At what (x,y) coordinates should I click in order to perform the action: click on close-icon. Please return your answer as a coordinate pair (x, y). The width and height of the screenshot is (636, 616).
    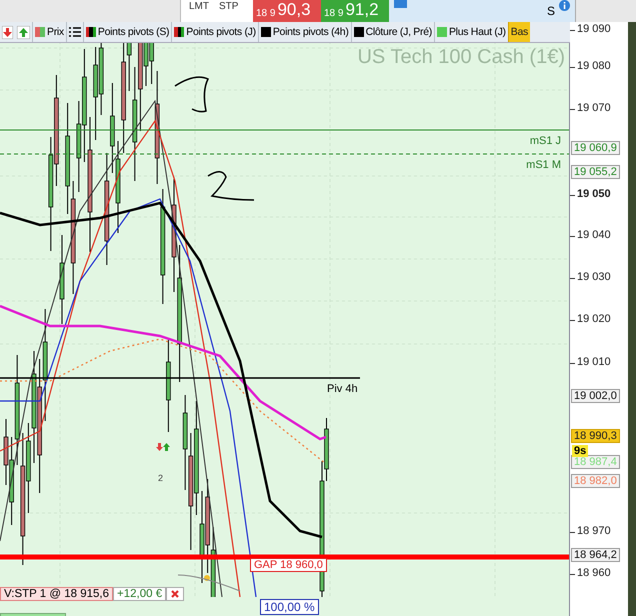
    Looking at the image, I should click on (175, 594).